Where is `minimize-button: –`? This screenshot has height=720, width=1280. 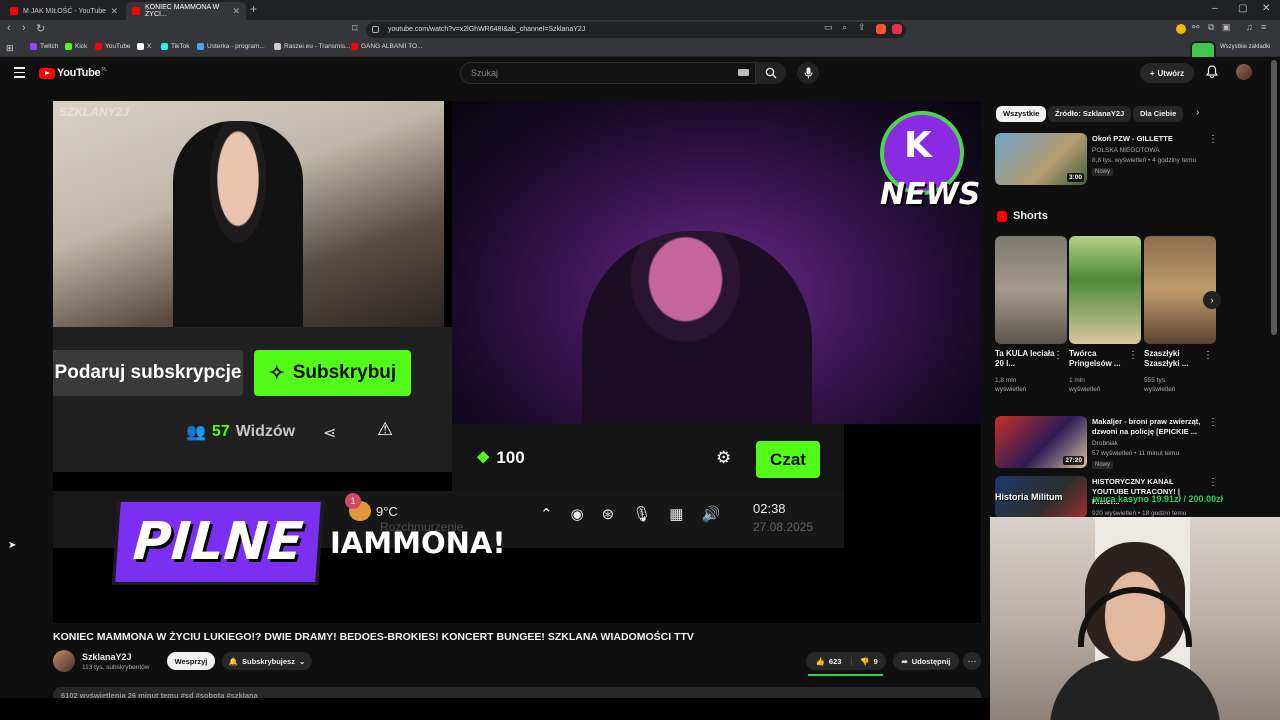 minimize-button: – is located at coordinates (1215, 8).